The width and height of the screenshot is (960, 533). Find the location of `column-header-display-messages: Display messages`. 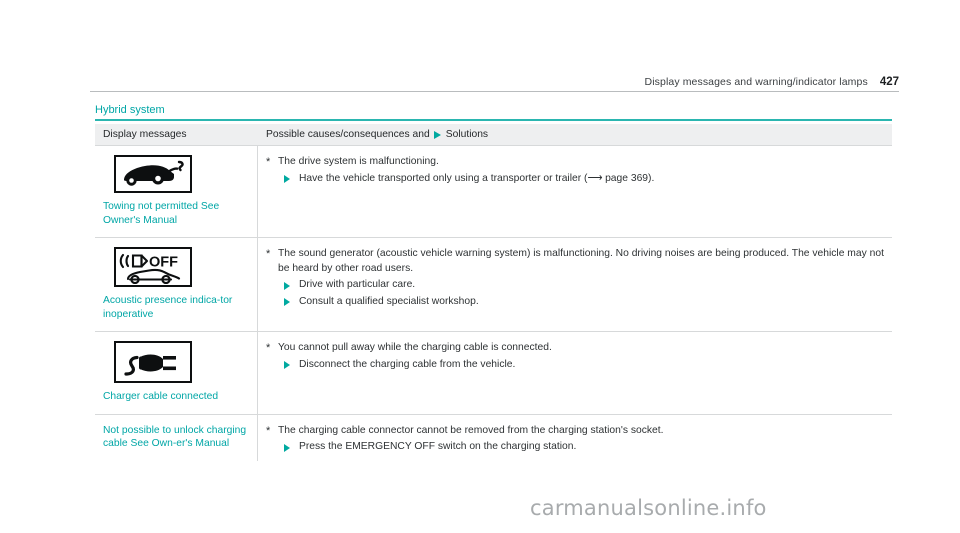

column-header-display-messages: Display messages is located at coordinates (145, 134).